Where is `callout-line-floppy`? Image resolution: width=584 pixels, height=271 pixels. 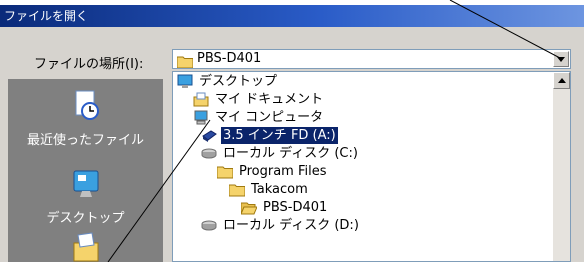 callout-line-floppy is located at coordinates (159, 190).